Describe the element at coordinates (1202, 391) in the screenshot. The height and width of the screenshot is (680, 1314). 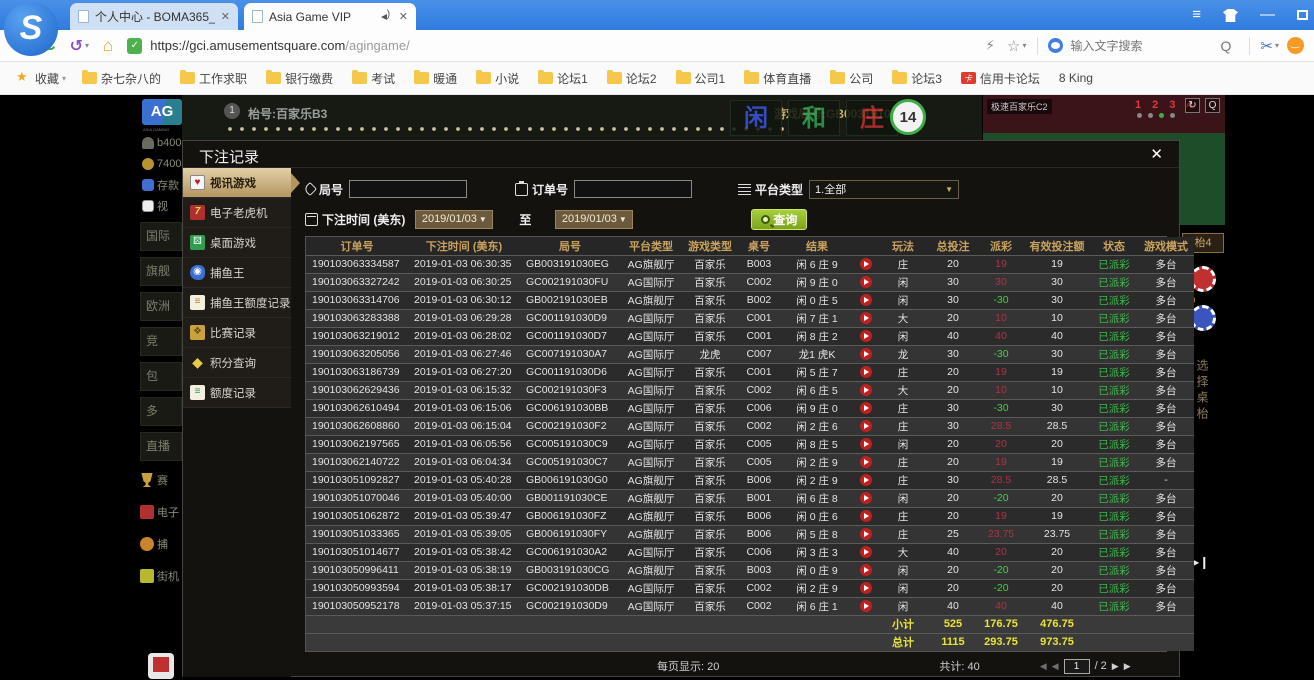
I see `table-select-vertical-label: 选择桌枱` at that location.